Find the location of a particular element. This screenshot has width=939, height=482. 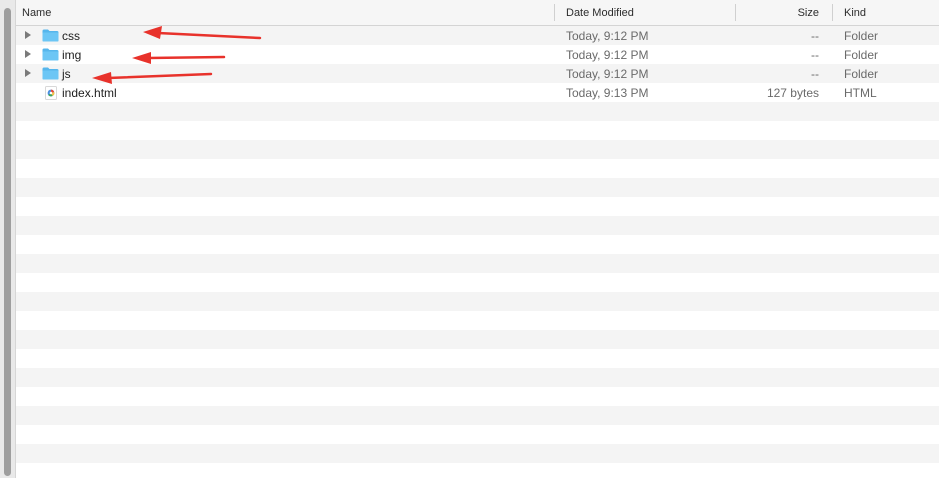

column-header: Name Date Modified Size Kind is located at coordinates (477, 13).